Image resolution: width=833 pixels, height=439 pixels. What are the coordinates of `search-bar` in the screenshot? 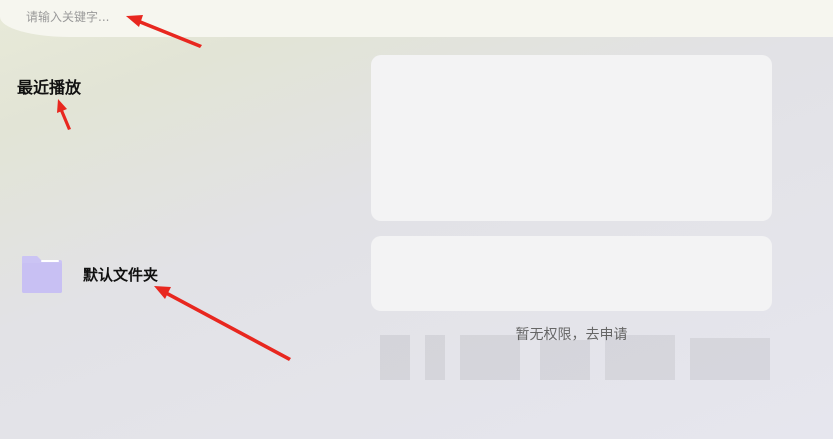 It's located at (416, 18).